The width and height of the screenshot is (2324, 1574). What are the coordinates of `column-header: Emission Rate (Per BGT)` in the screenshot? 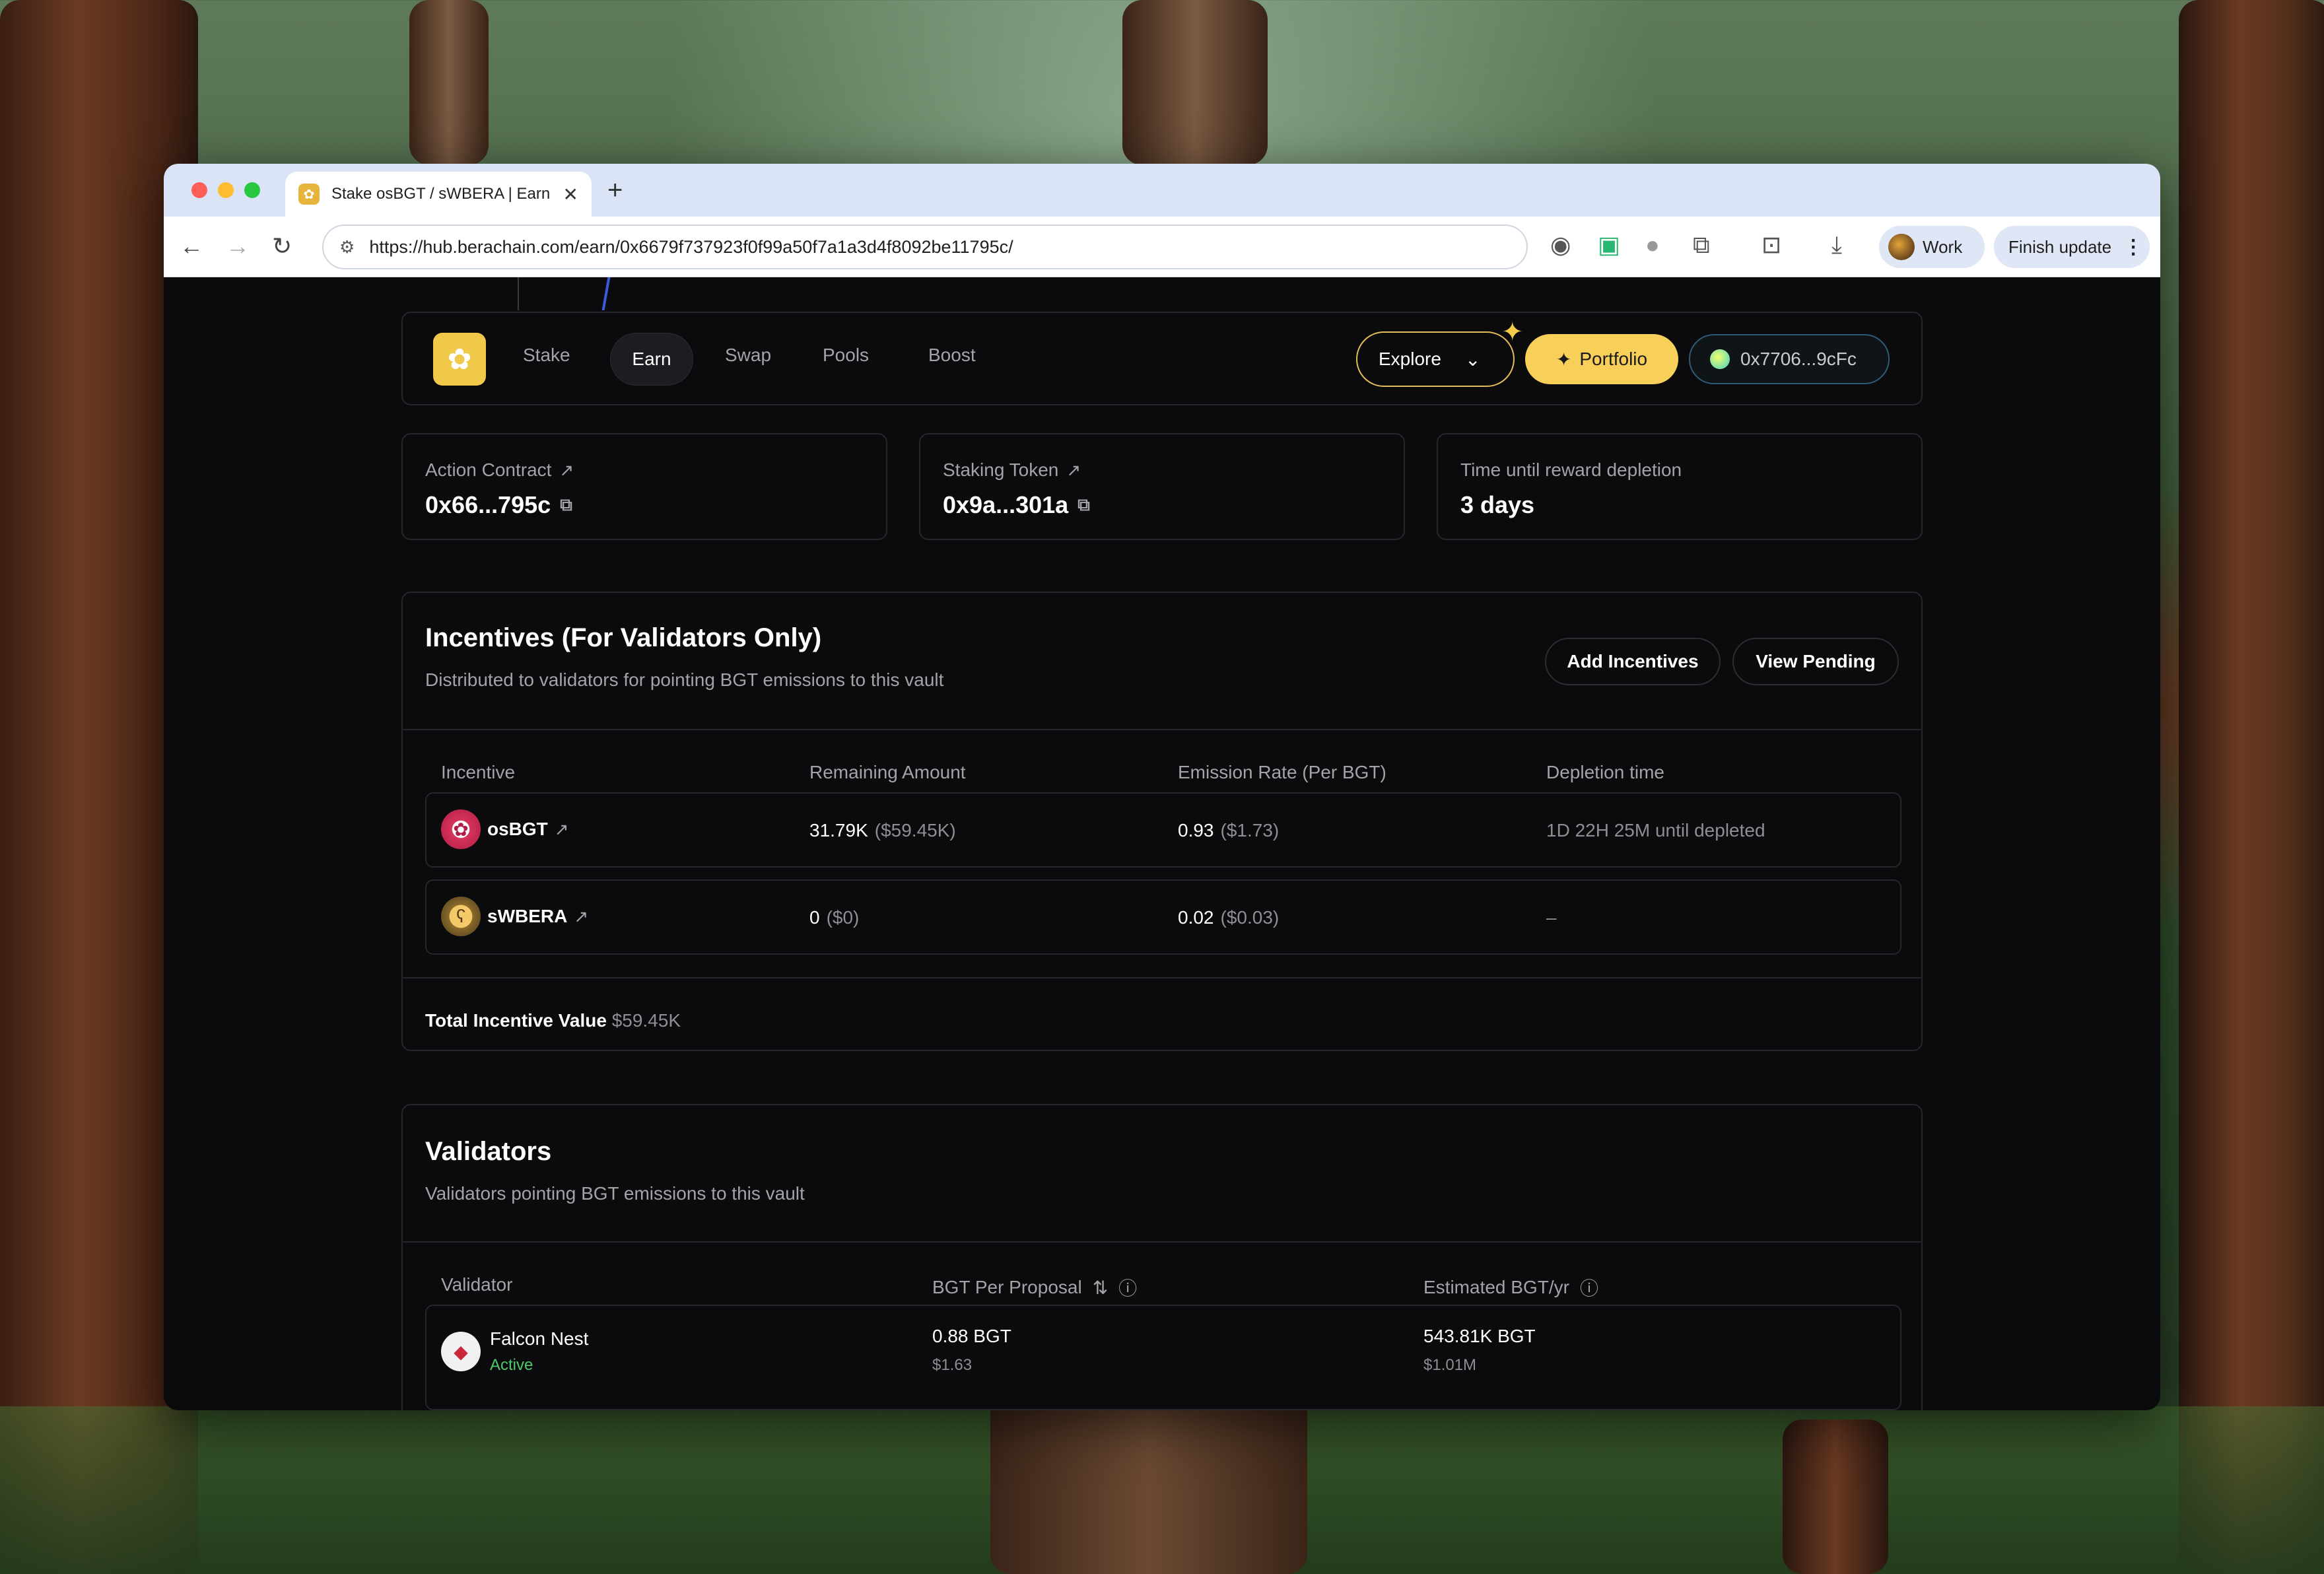 It's located at (1282, 772).